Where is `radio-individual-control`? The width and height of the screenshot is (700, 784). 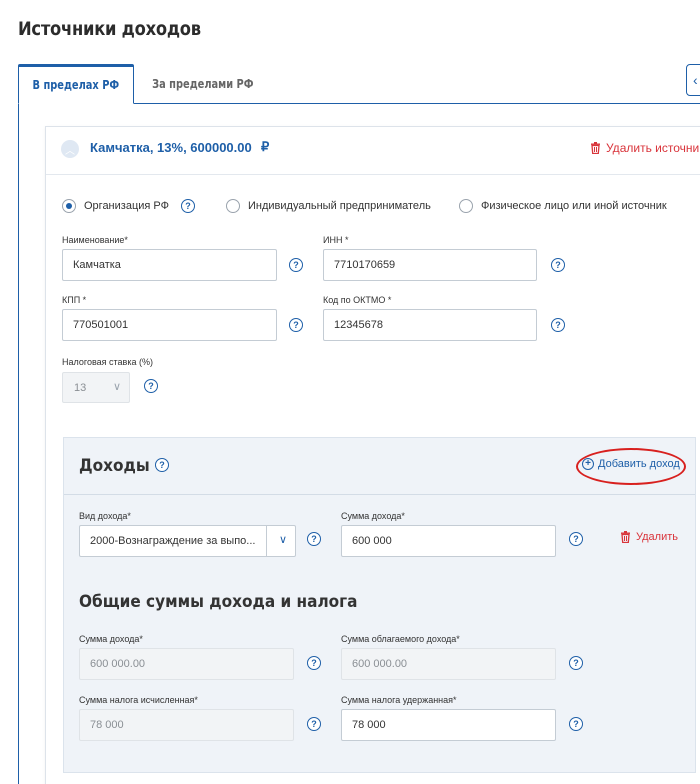 radio-individual-control is located at coordinates (466, 206).